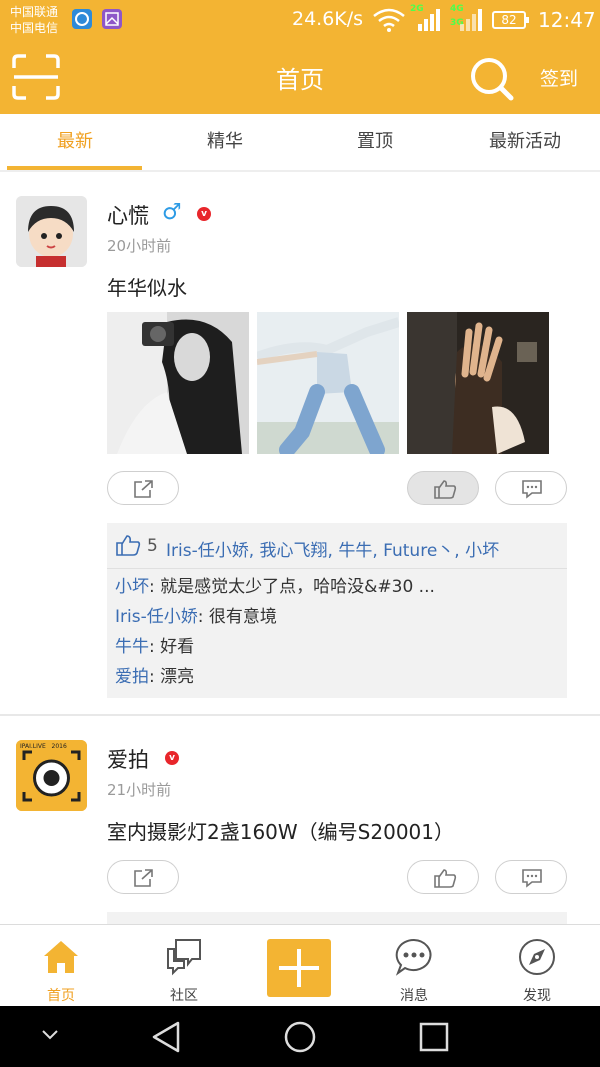 The width and height of the screenshot is (600, 1067). I want to click on comment-user: 牛牛, so click(132, 647).